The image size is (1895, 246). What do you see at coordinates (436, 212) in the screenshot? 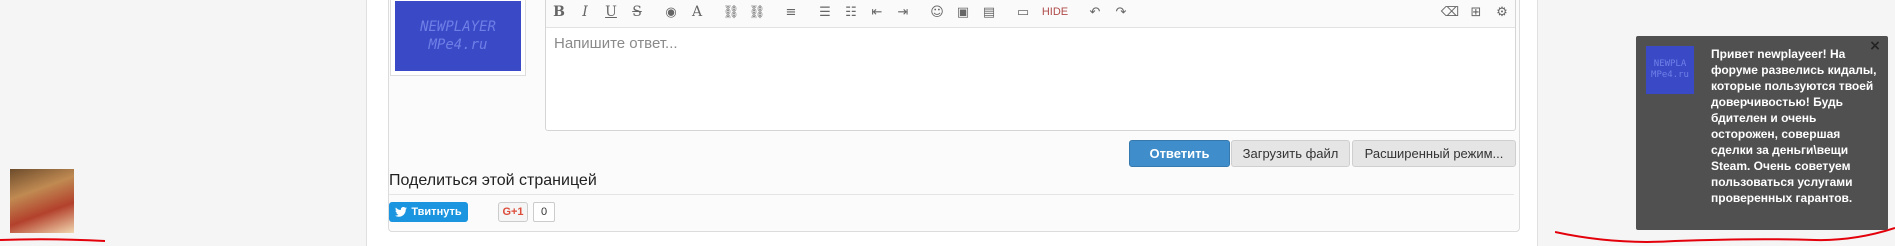
I see `tweet-label: Твитнуть` at bounding box center [436, 212].